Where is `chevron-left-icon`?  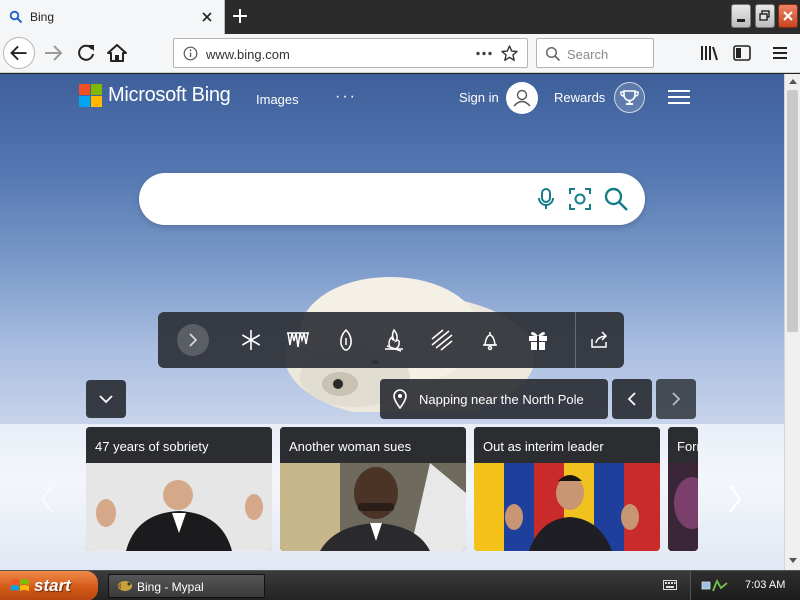
chevron-left-icon is located at coordinates (631, 399).